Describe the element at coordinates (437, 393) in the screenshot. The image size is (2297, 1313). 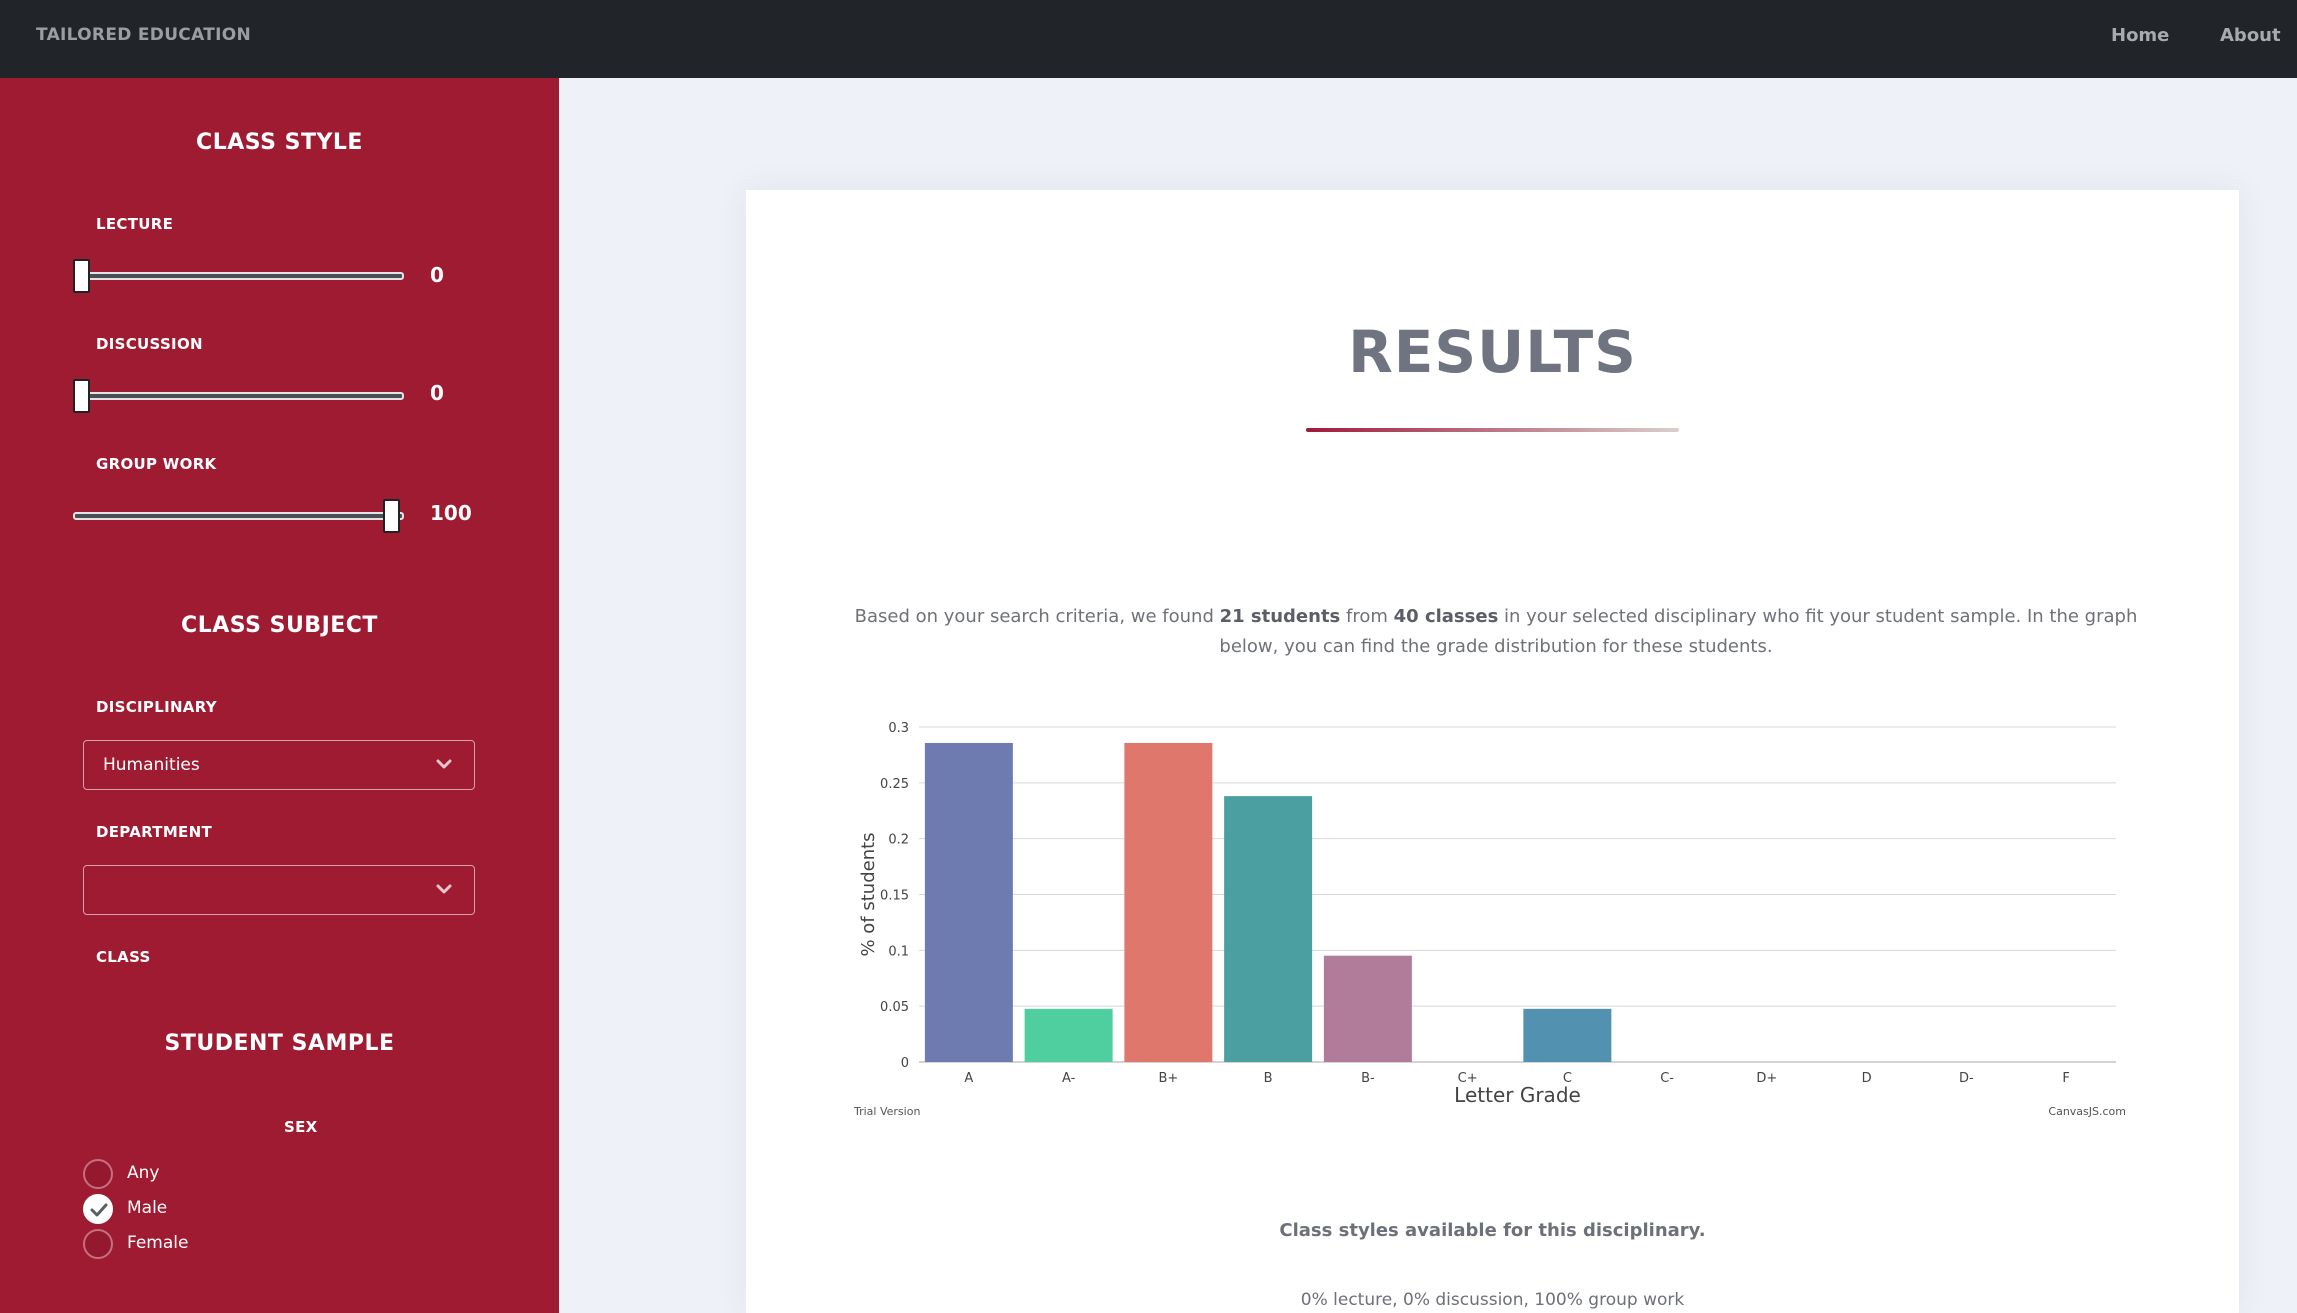
I see `discussion-value: 0` at that location.